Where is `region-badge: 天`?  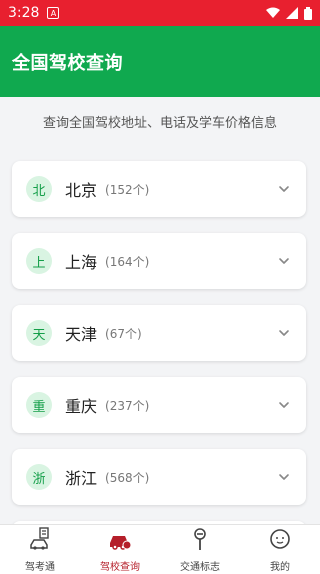
region-badge: 天 is located at coordinates (39, 333).